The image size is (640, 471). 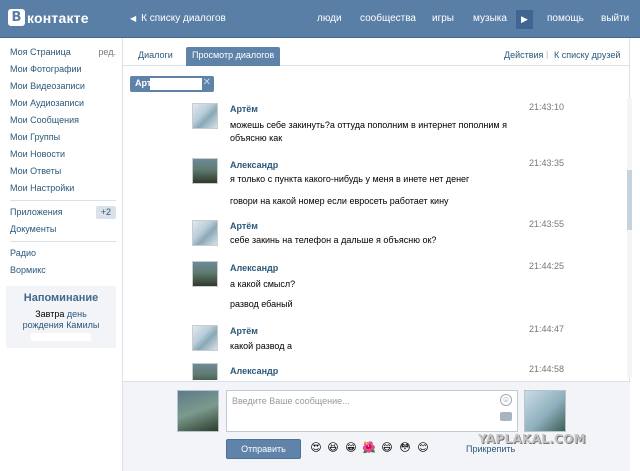 I want to click on tab-view-dialogs: Просмотр диалогов, so click(x=233, y=56).